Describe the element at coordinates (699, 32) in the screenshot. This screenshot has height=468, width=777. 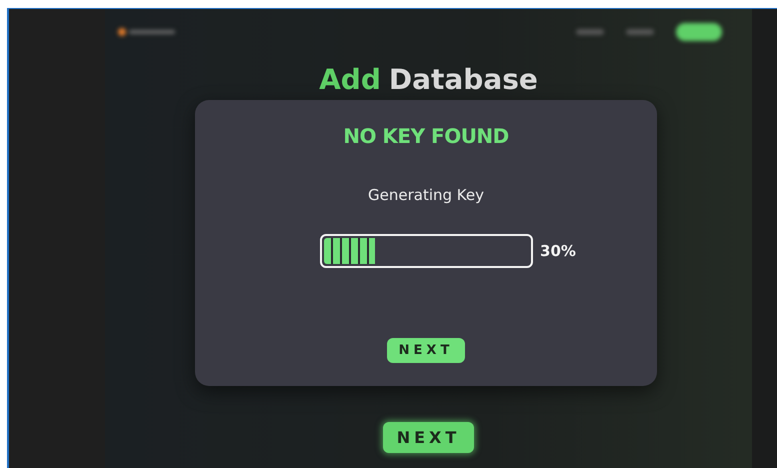
I see `nav-button-drawing` at that location.